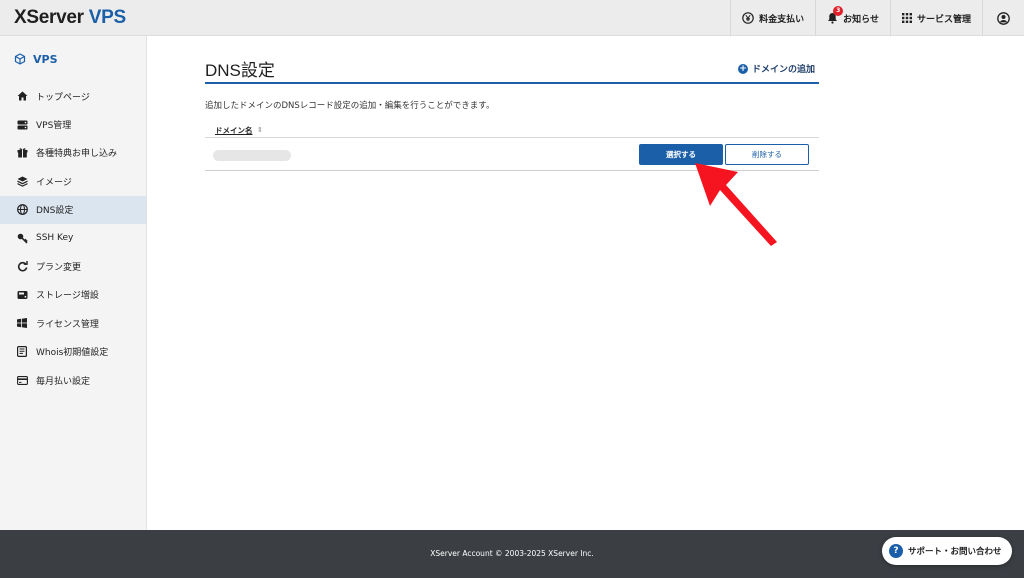 The width and height of the screenshot is (1024, 578). I want to click on notification-count-badge: 3, so click(838, 11).